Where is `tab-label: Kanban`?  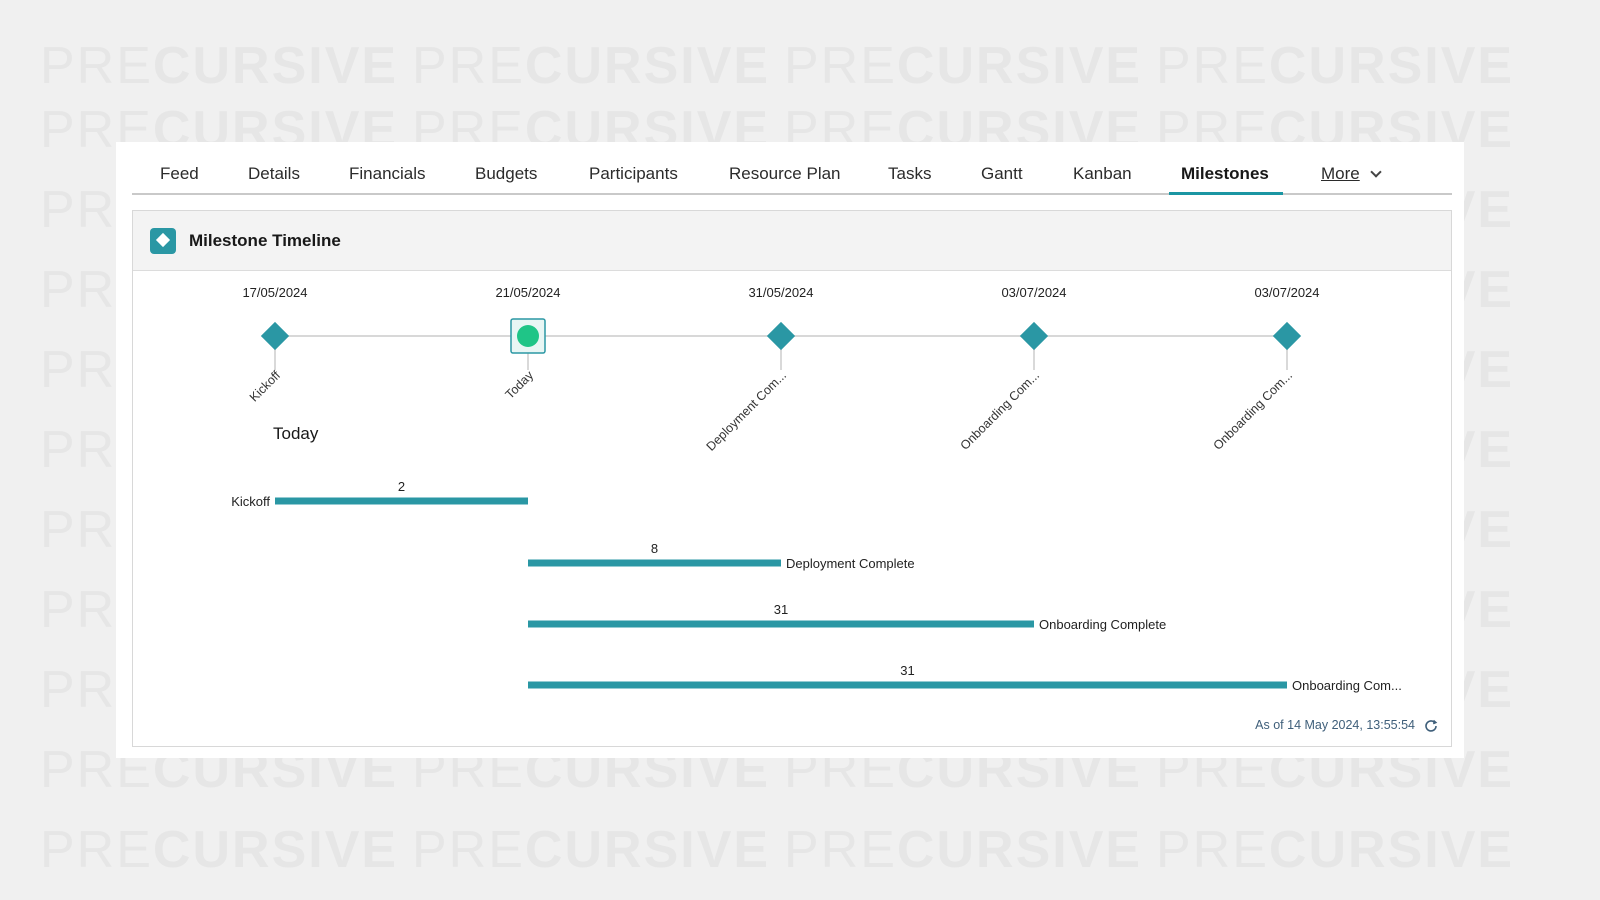 tab-label: Kanban is located at coordinates (1102, 173).